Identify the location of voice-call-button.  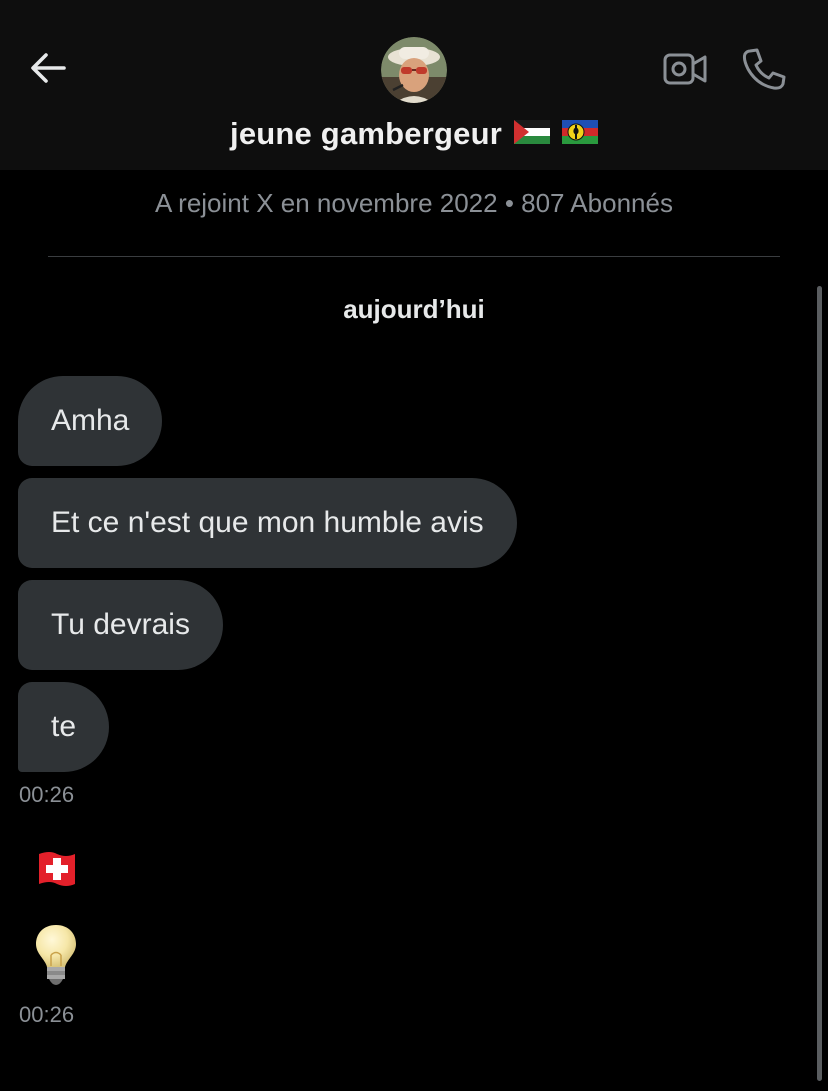
(764, 69).